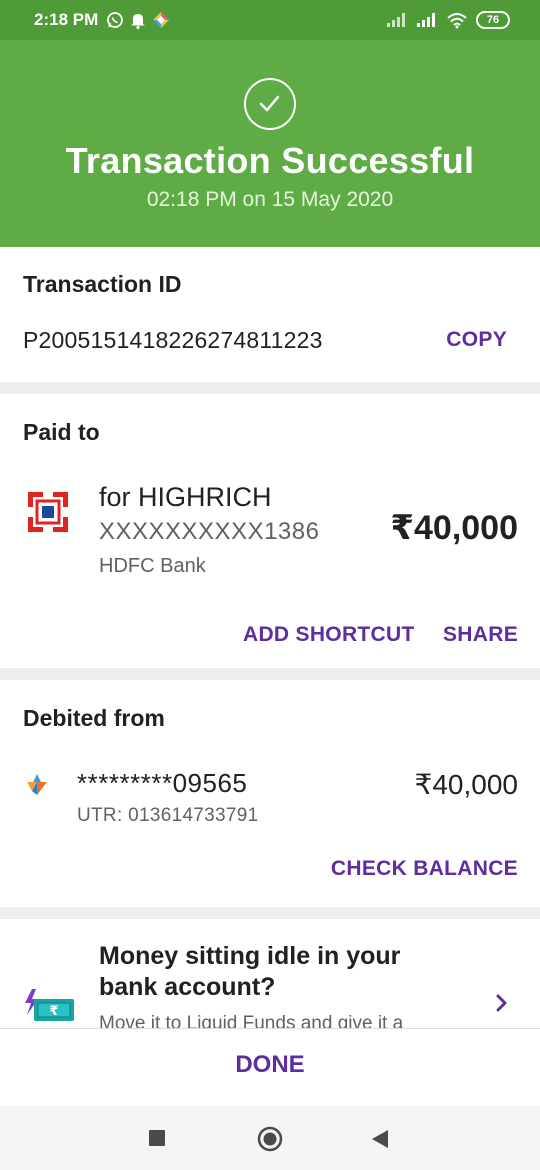 The height and width of the screenshot is (1170, 540). I want to click on bank-logo-icon, so click(37, 784).